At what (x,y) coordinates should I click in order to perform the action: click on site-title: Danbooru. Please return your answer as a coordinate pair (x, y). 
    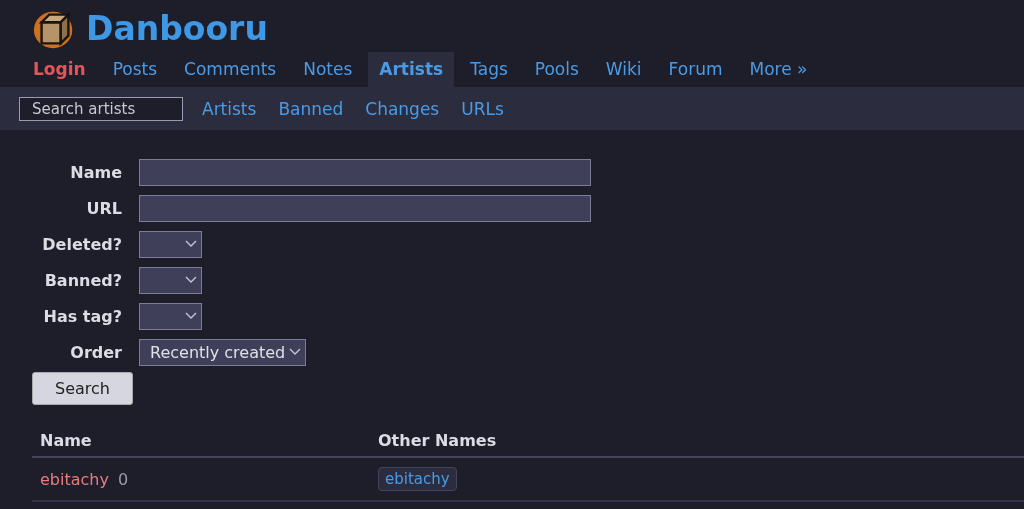
    Looking at the image, I should click on (177, 28).